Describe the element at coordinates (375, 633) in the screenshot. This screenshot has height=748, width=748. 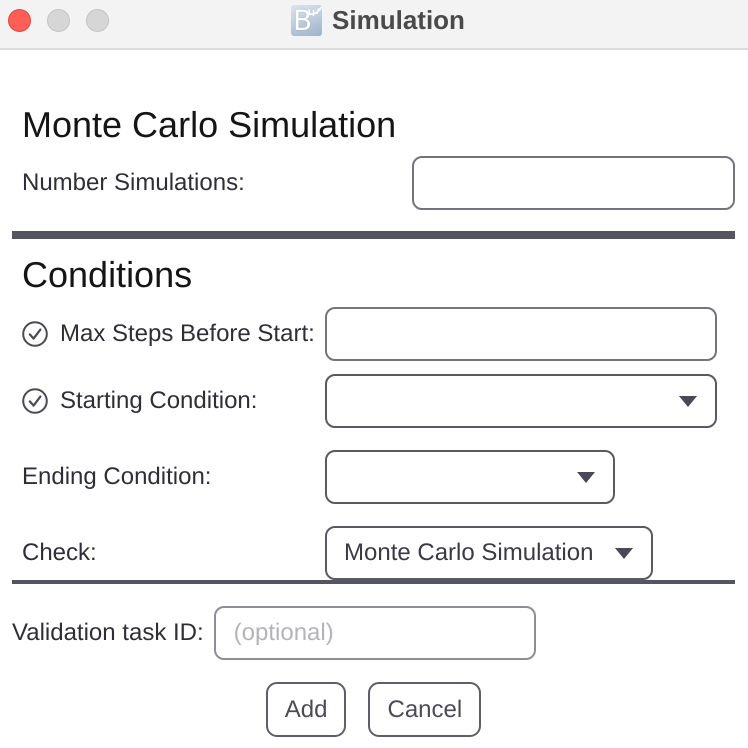
I see `text-field: (optional)` at that location.